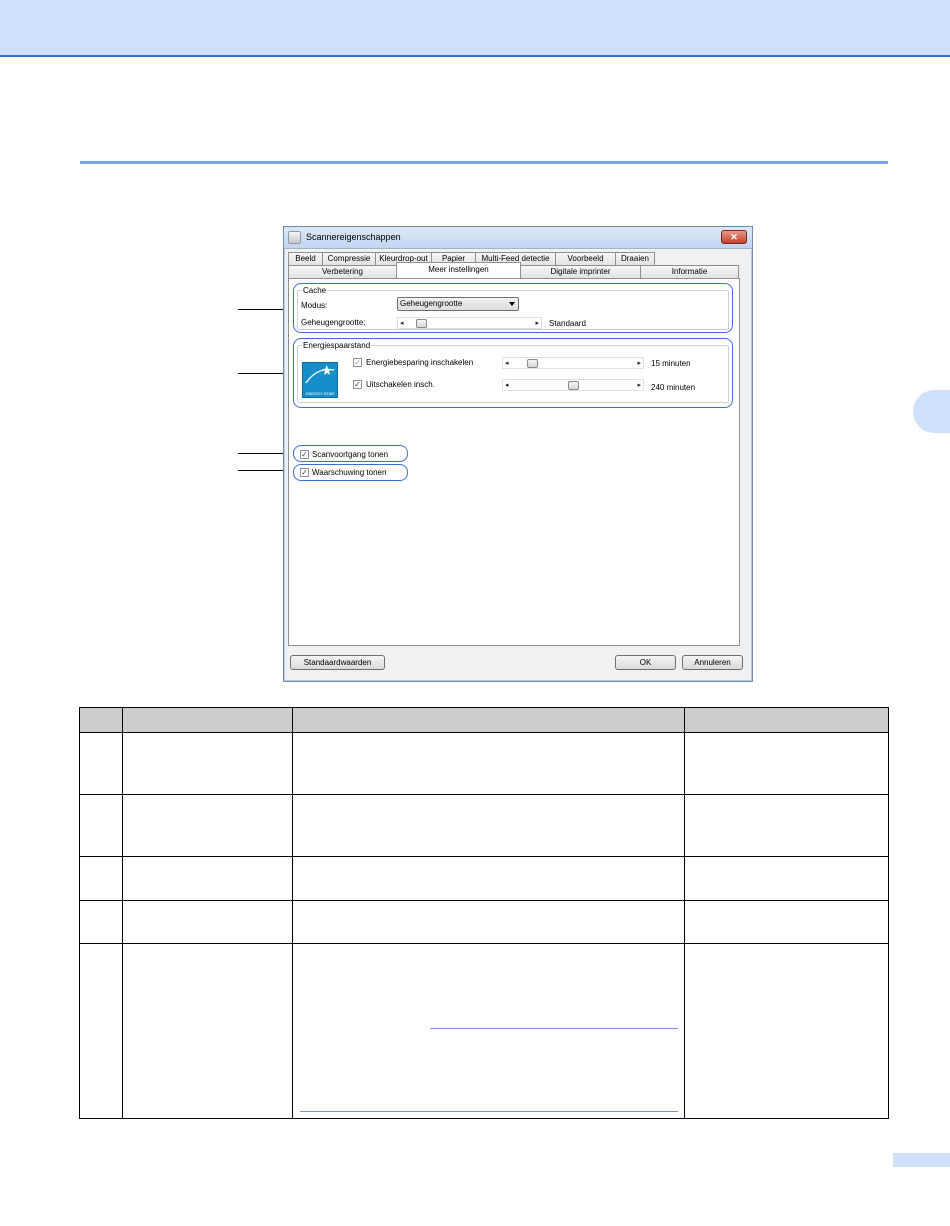  I want to click on tab-draaien: Draaien, so click(635, 258).